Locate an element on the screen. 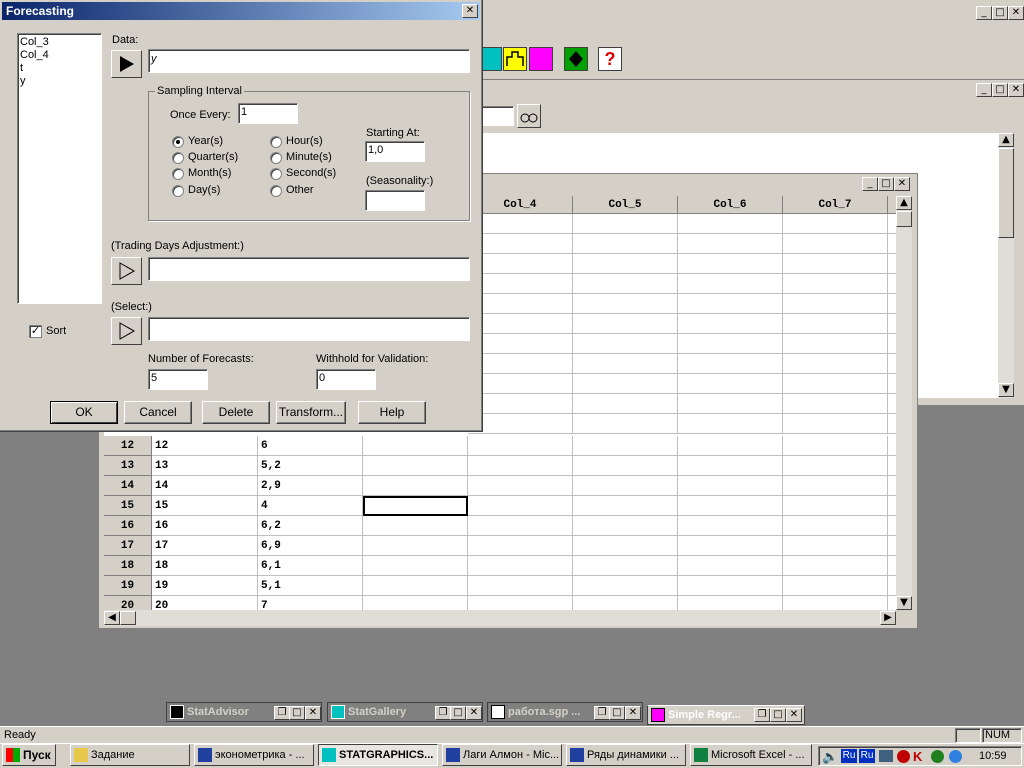 The height and width of the screenshot is (768, 1024). bg-input is located at coordinates (497, 116).